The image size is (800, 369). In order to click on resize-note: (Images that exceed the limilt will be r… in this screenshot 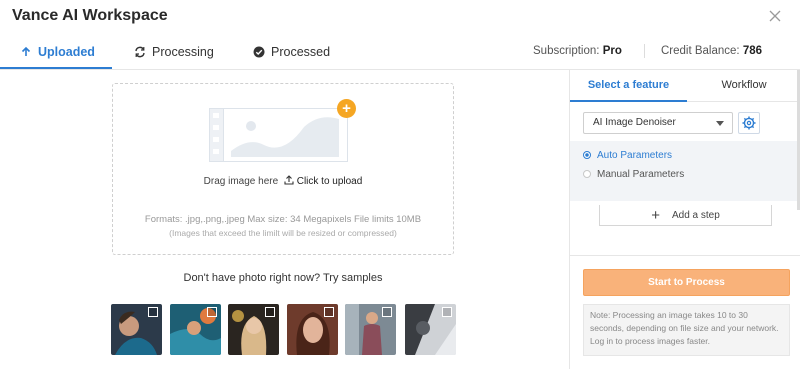, I will do `click(283, 233)`.